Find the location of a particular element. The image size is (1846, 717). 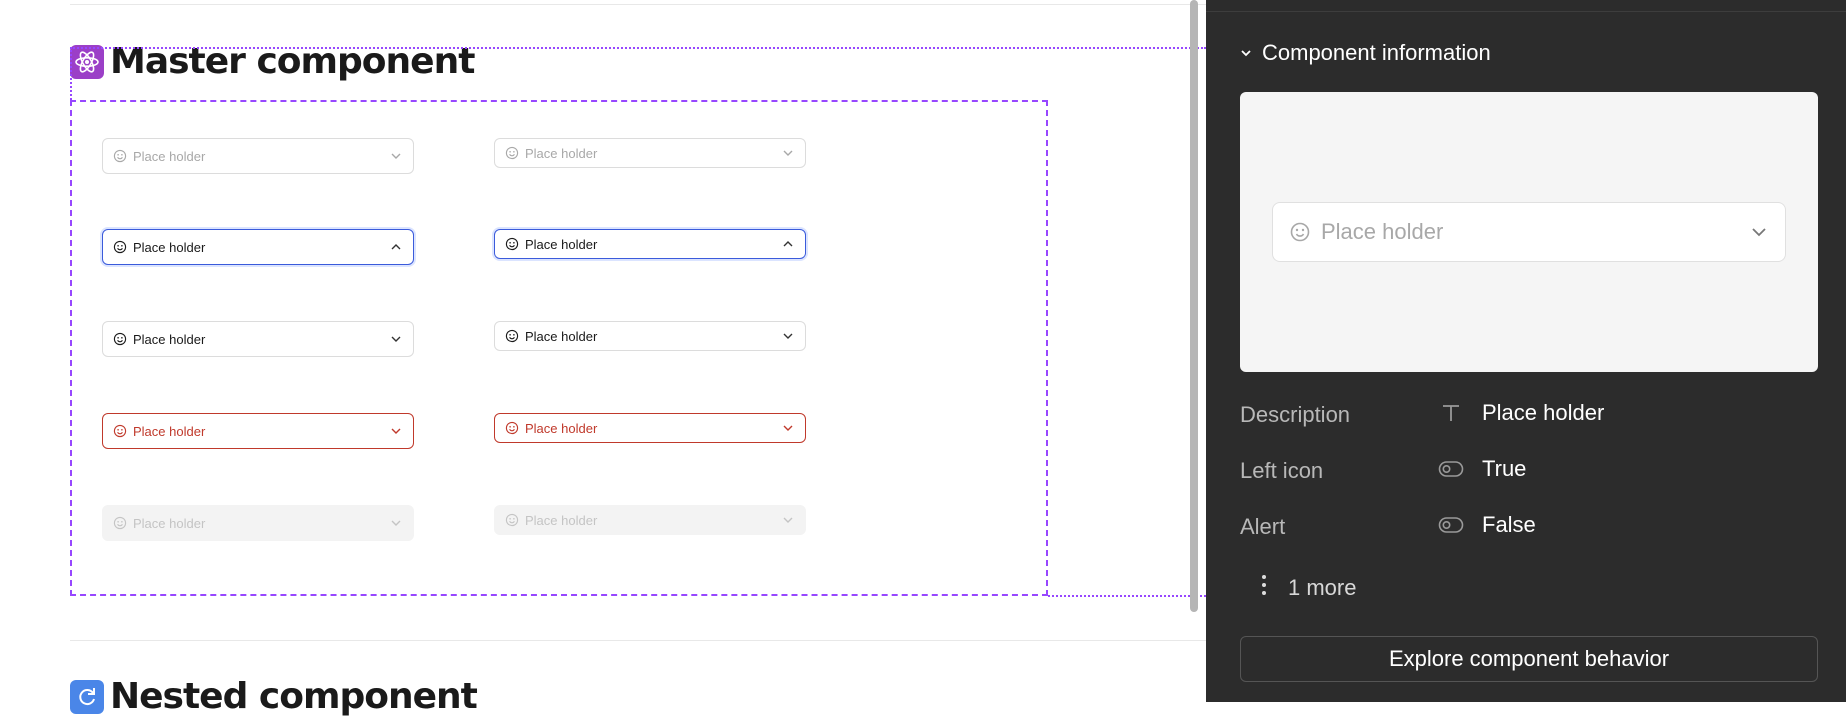

property-value-left-icon: True is located at coordinates (1482, 469).